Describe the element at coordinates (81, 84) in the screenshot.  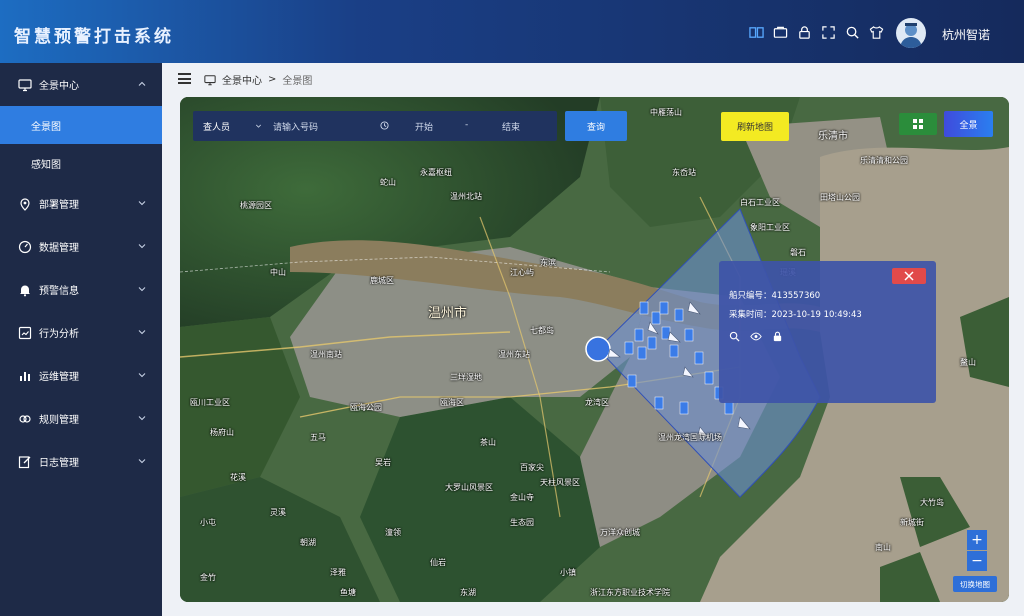
I see `sidebar-item-panorama-center: 全景中心` at that location.